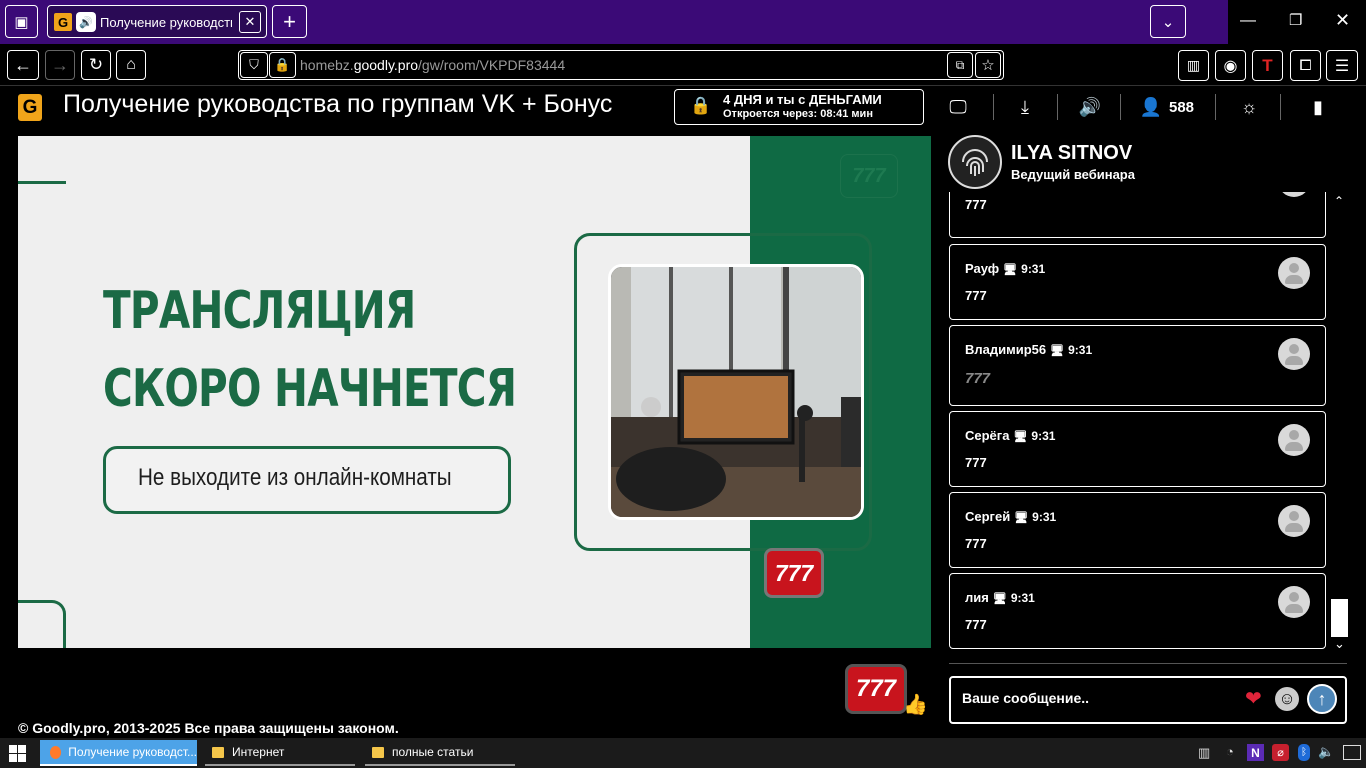 The image size is (1366, 768). What do you see at coordinates (1137, 215) in the screenshot?
I see `chat-message: 777` at bounding box center [1137, 215].